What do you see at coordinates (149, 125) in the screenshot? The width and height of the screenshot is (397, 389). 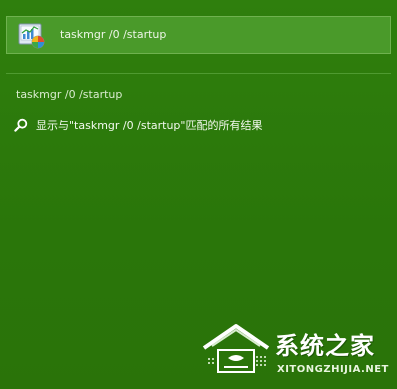 I see `show-all-results-label: 显示与"taskmgr /0 /startup"匹配的所有结果` at bounding box center [149, 125].